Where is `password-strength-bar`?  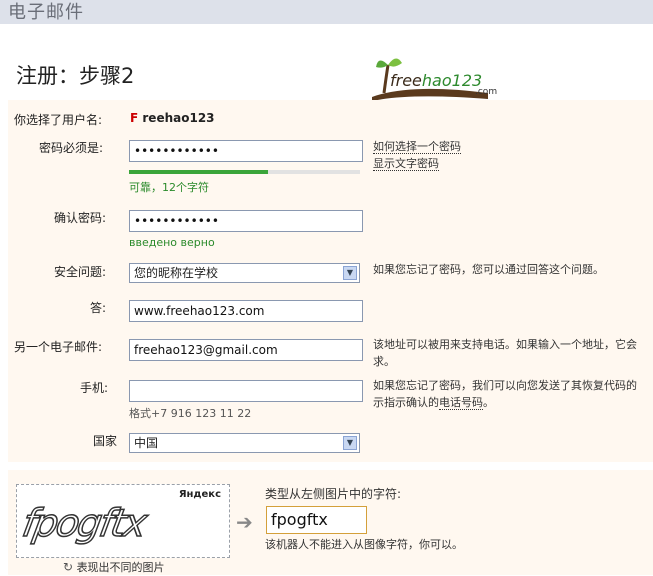
password-strength-bar is located at coordinates (244, 172).